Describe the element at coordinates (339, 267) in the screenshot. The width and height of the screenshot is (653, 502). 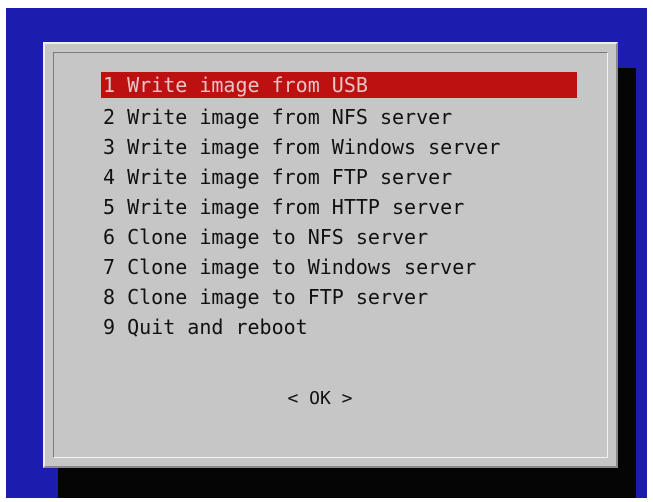
I see `menu-item-clone-windows: 7 Clone image to Windows server` at that location.